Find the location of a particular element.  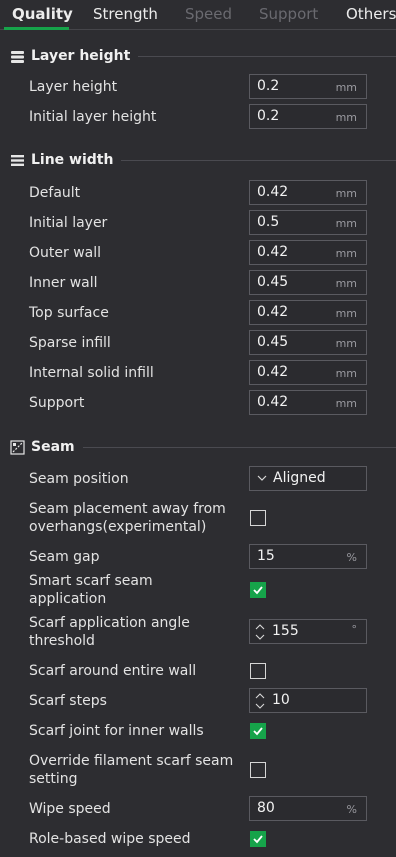

chevron-down-icon is located at coordinates (262, 478).